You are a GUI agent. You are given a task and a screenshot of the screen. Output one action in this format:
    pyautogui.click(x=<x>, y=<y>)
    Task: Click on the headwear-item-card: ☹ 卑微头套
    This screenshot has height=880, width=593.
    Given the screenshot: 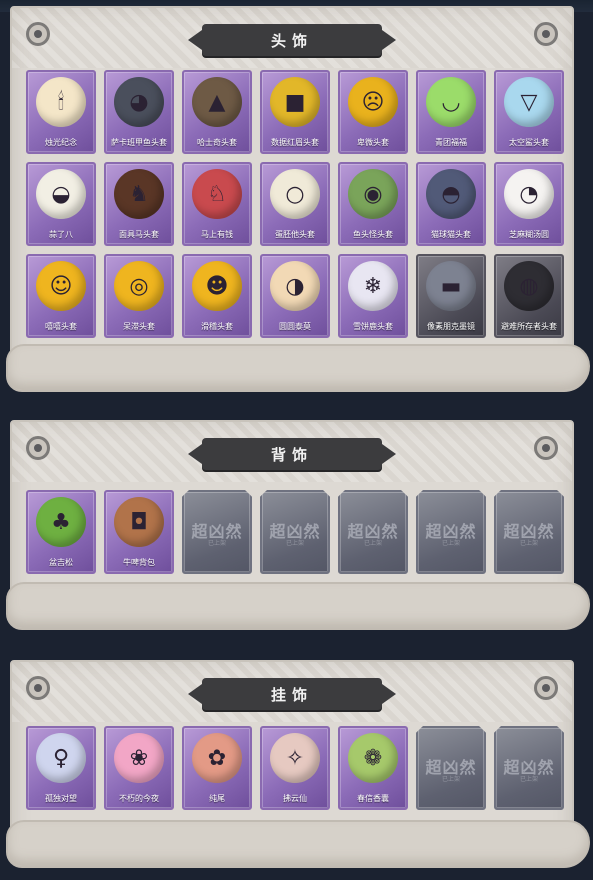 What is the action you would take?
    pyautogui.click(x=373, y=112)
    